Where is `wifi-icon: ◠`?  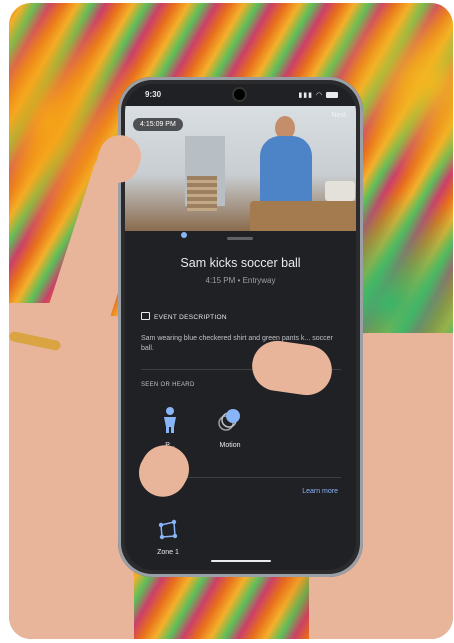 wifi-icon: ◠ is located at coordinates (319, 95).